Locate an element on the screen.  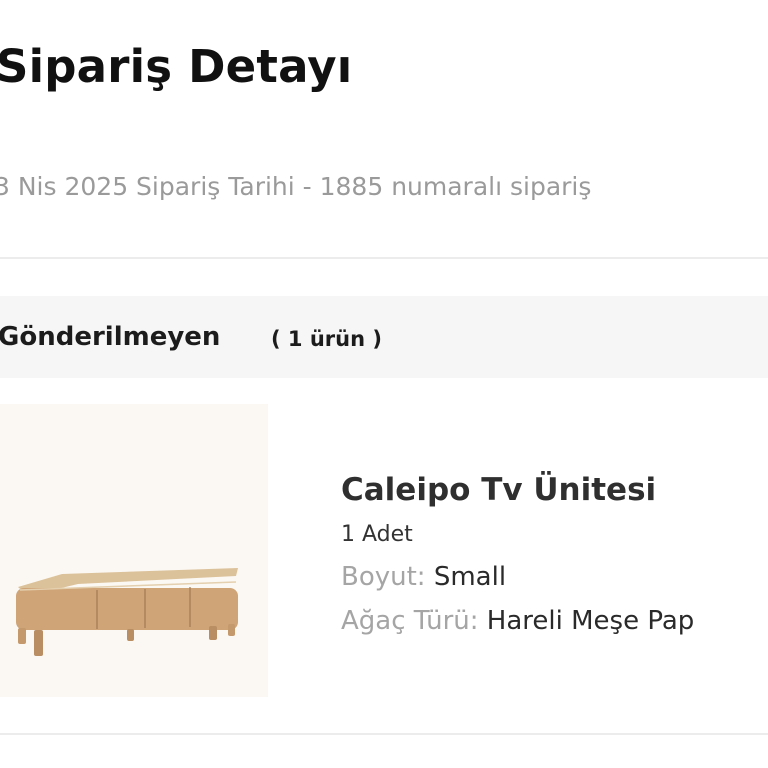
product-quantity: 1 Adet is located at coordinates (377, 534).